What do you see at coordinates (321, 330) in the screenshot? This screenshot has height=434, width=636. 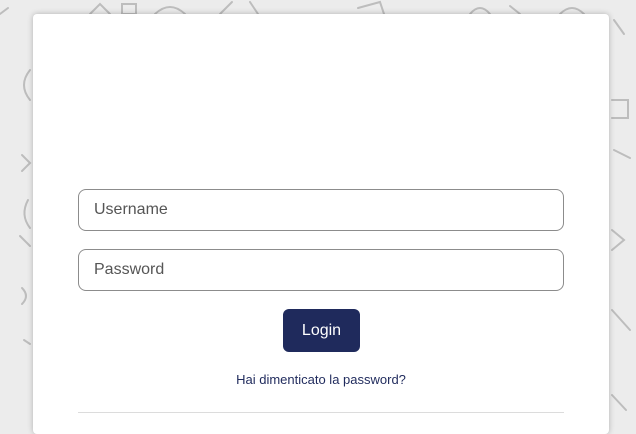 I see `login-button: Login` at bounding box center [321, 330].